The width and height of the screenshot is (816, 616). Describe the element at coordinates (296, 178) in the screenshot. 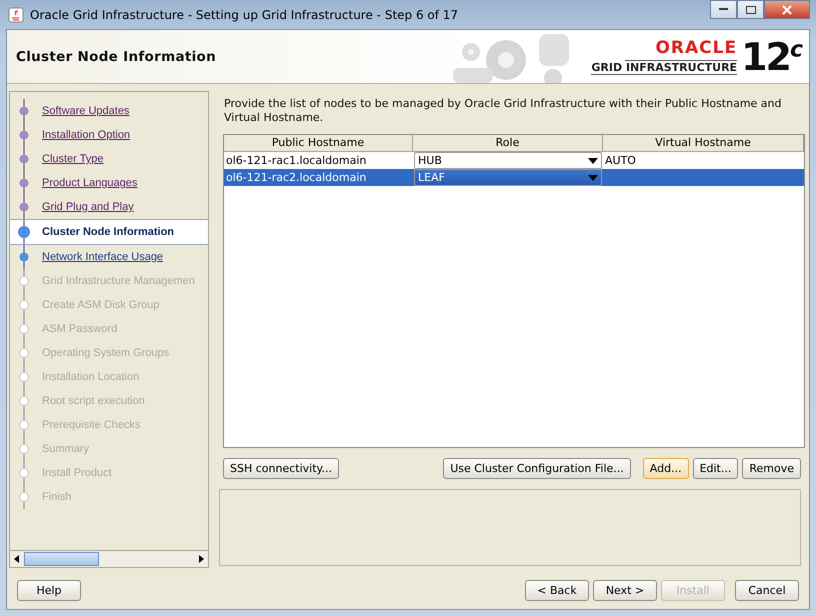

I see `hostname-cell-text: ol6-121-rac2.localdomain` at that location.